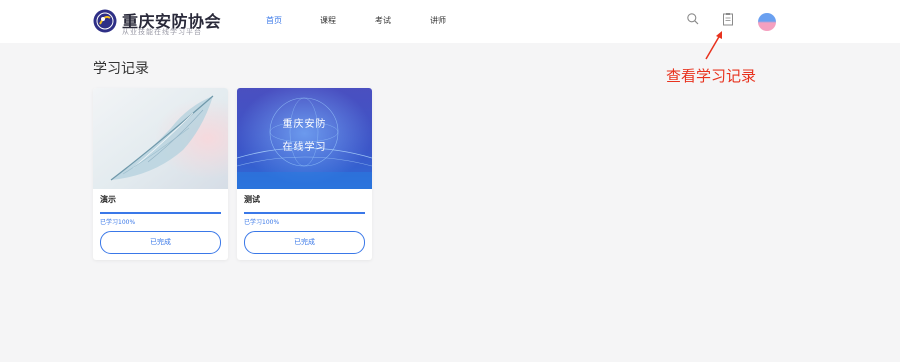 This screenshot has height=362, width=900. What do you see at coordinates (304, 124) in the screenshot?
I see `cover-title-line1: 重庆安防` at bounding box center [304, 124].